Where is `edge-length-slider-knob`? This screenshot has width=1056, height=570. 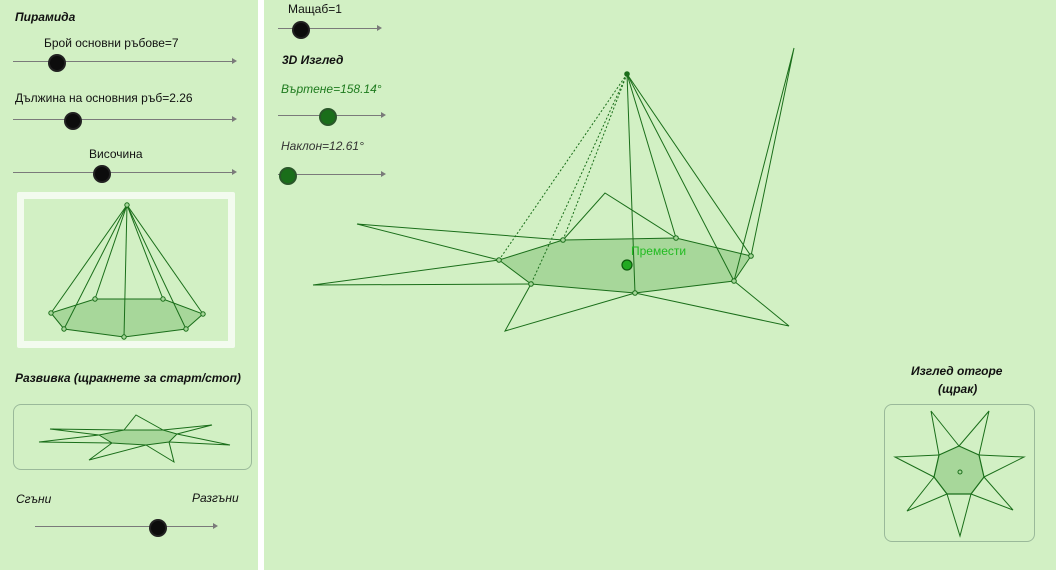
edge-length-slider-knob is located at coordinates (73, 121).